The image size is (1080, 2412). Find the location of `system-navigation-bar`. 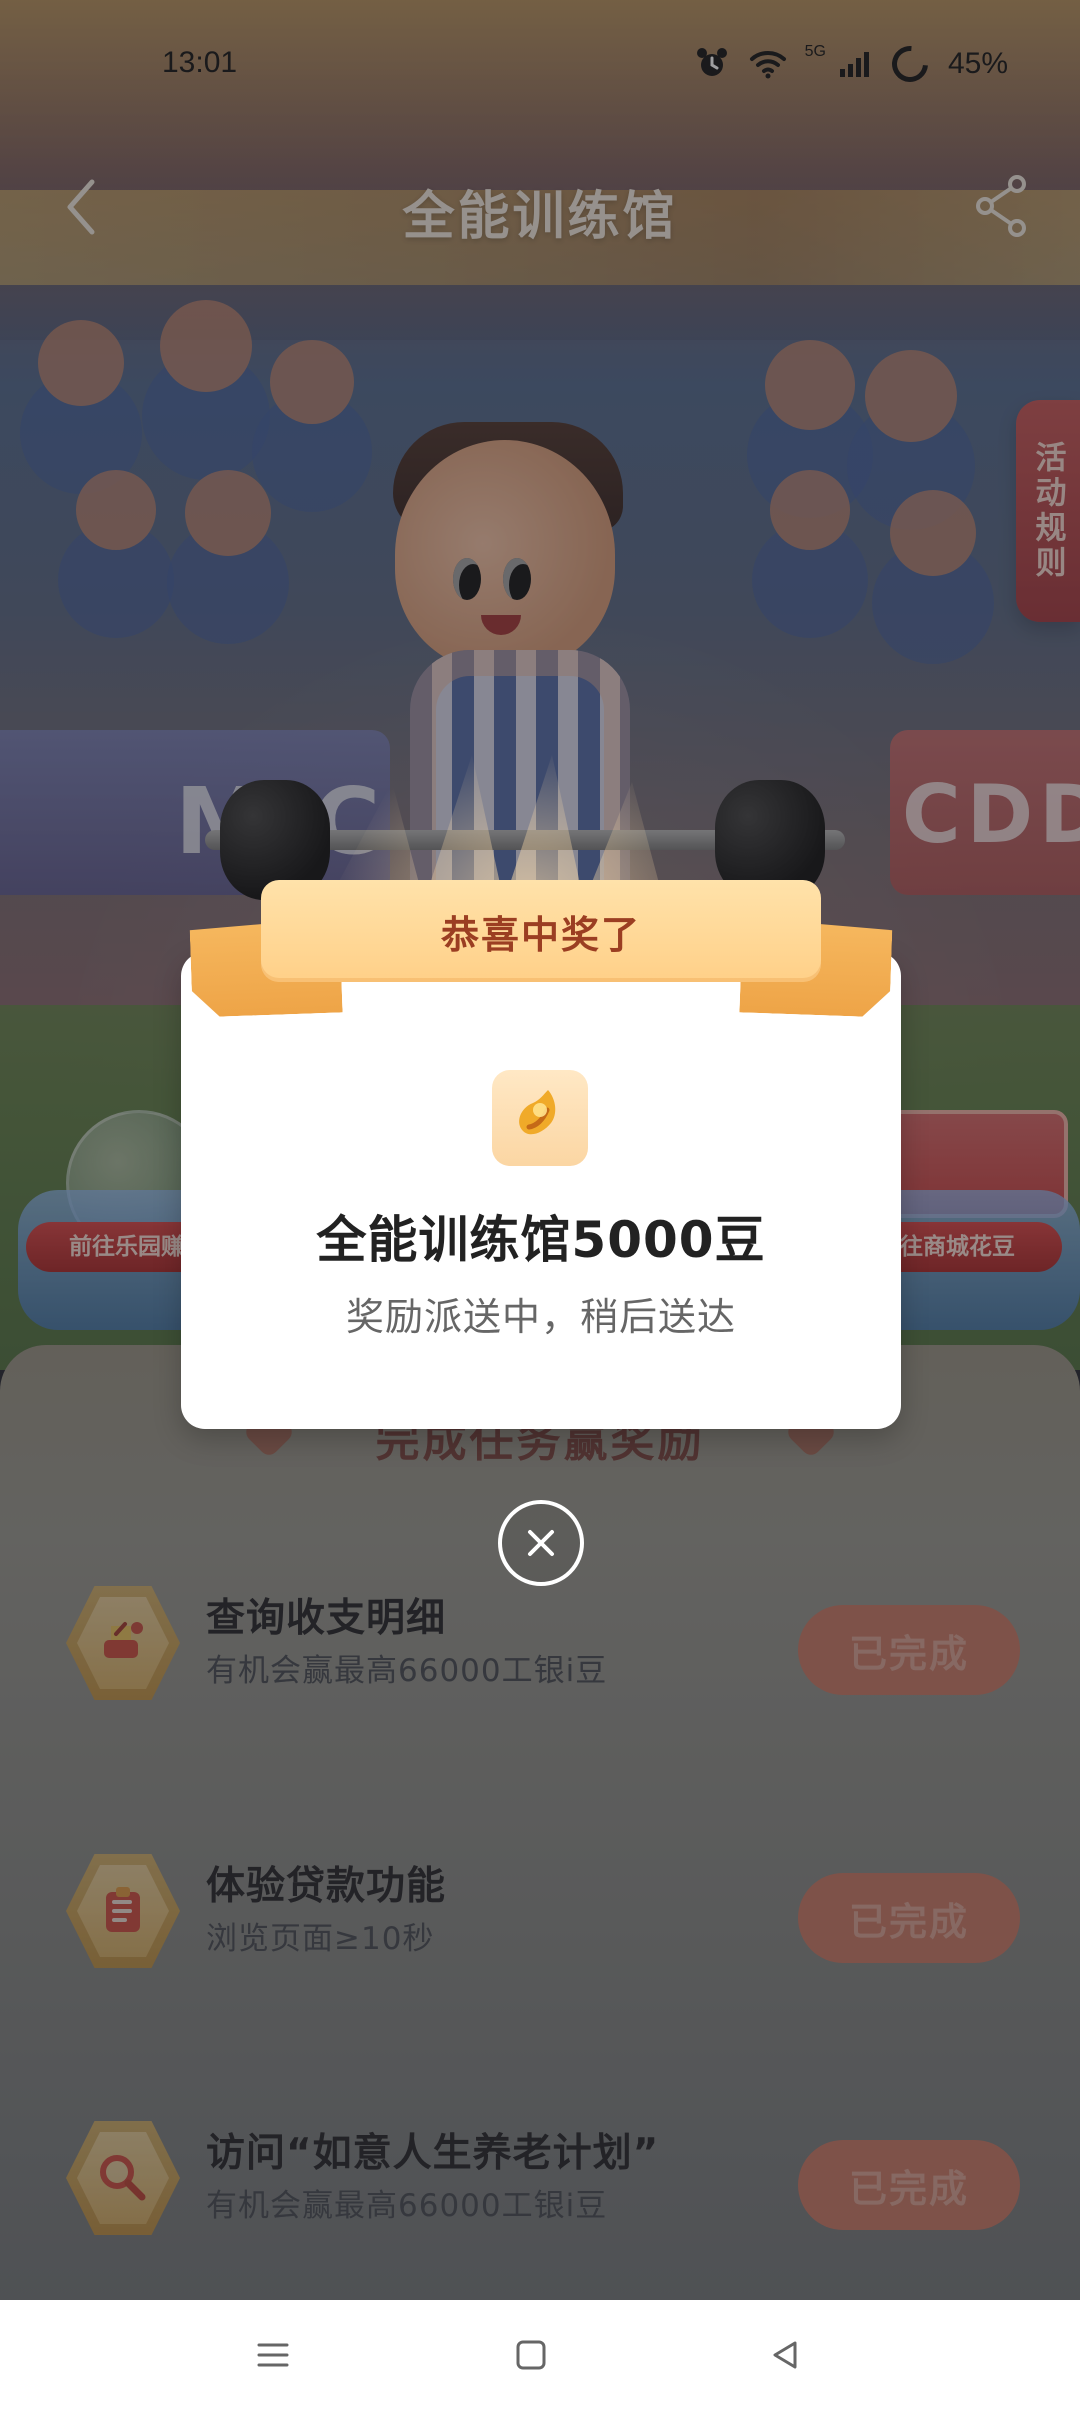

system-navigation-bar is located at coordinates (540, 2356).